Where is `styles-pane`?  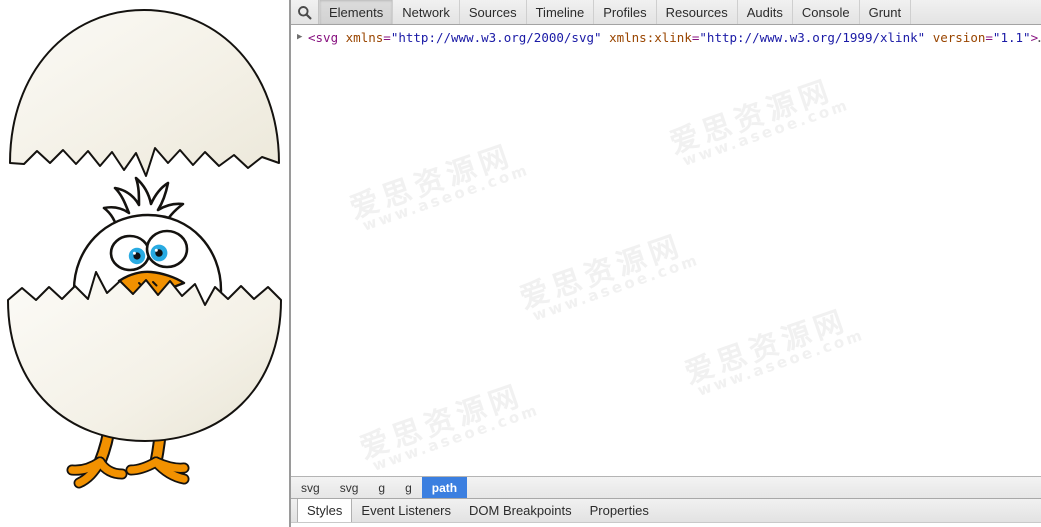 styles-pane is located at coordinates (666, 524).